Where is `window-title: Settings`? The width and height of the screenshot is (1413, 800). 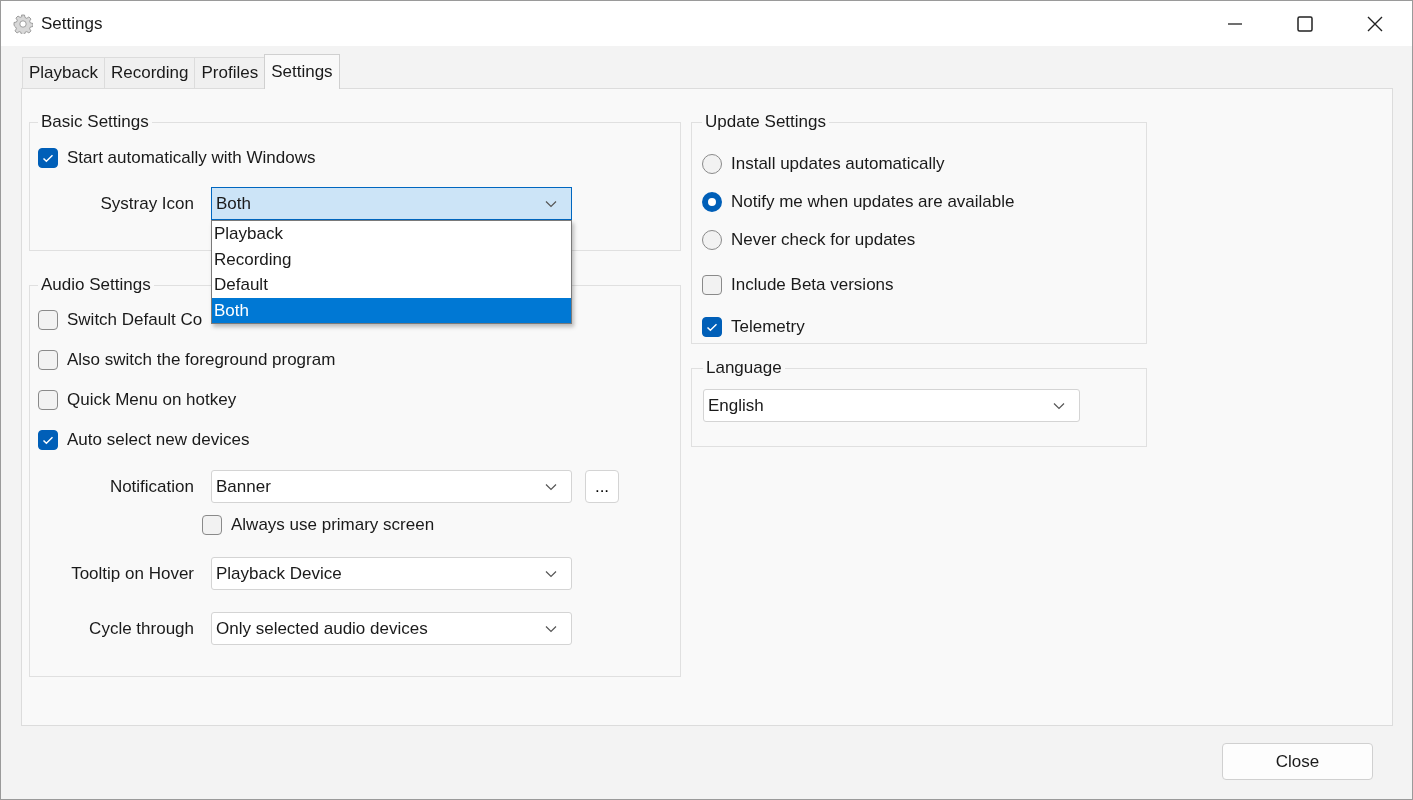
window-title: Settings is located at coordinates (72, 23).